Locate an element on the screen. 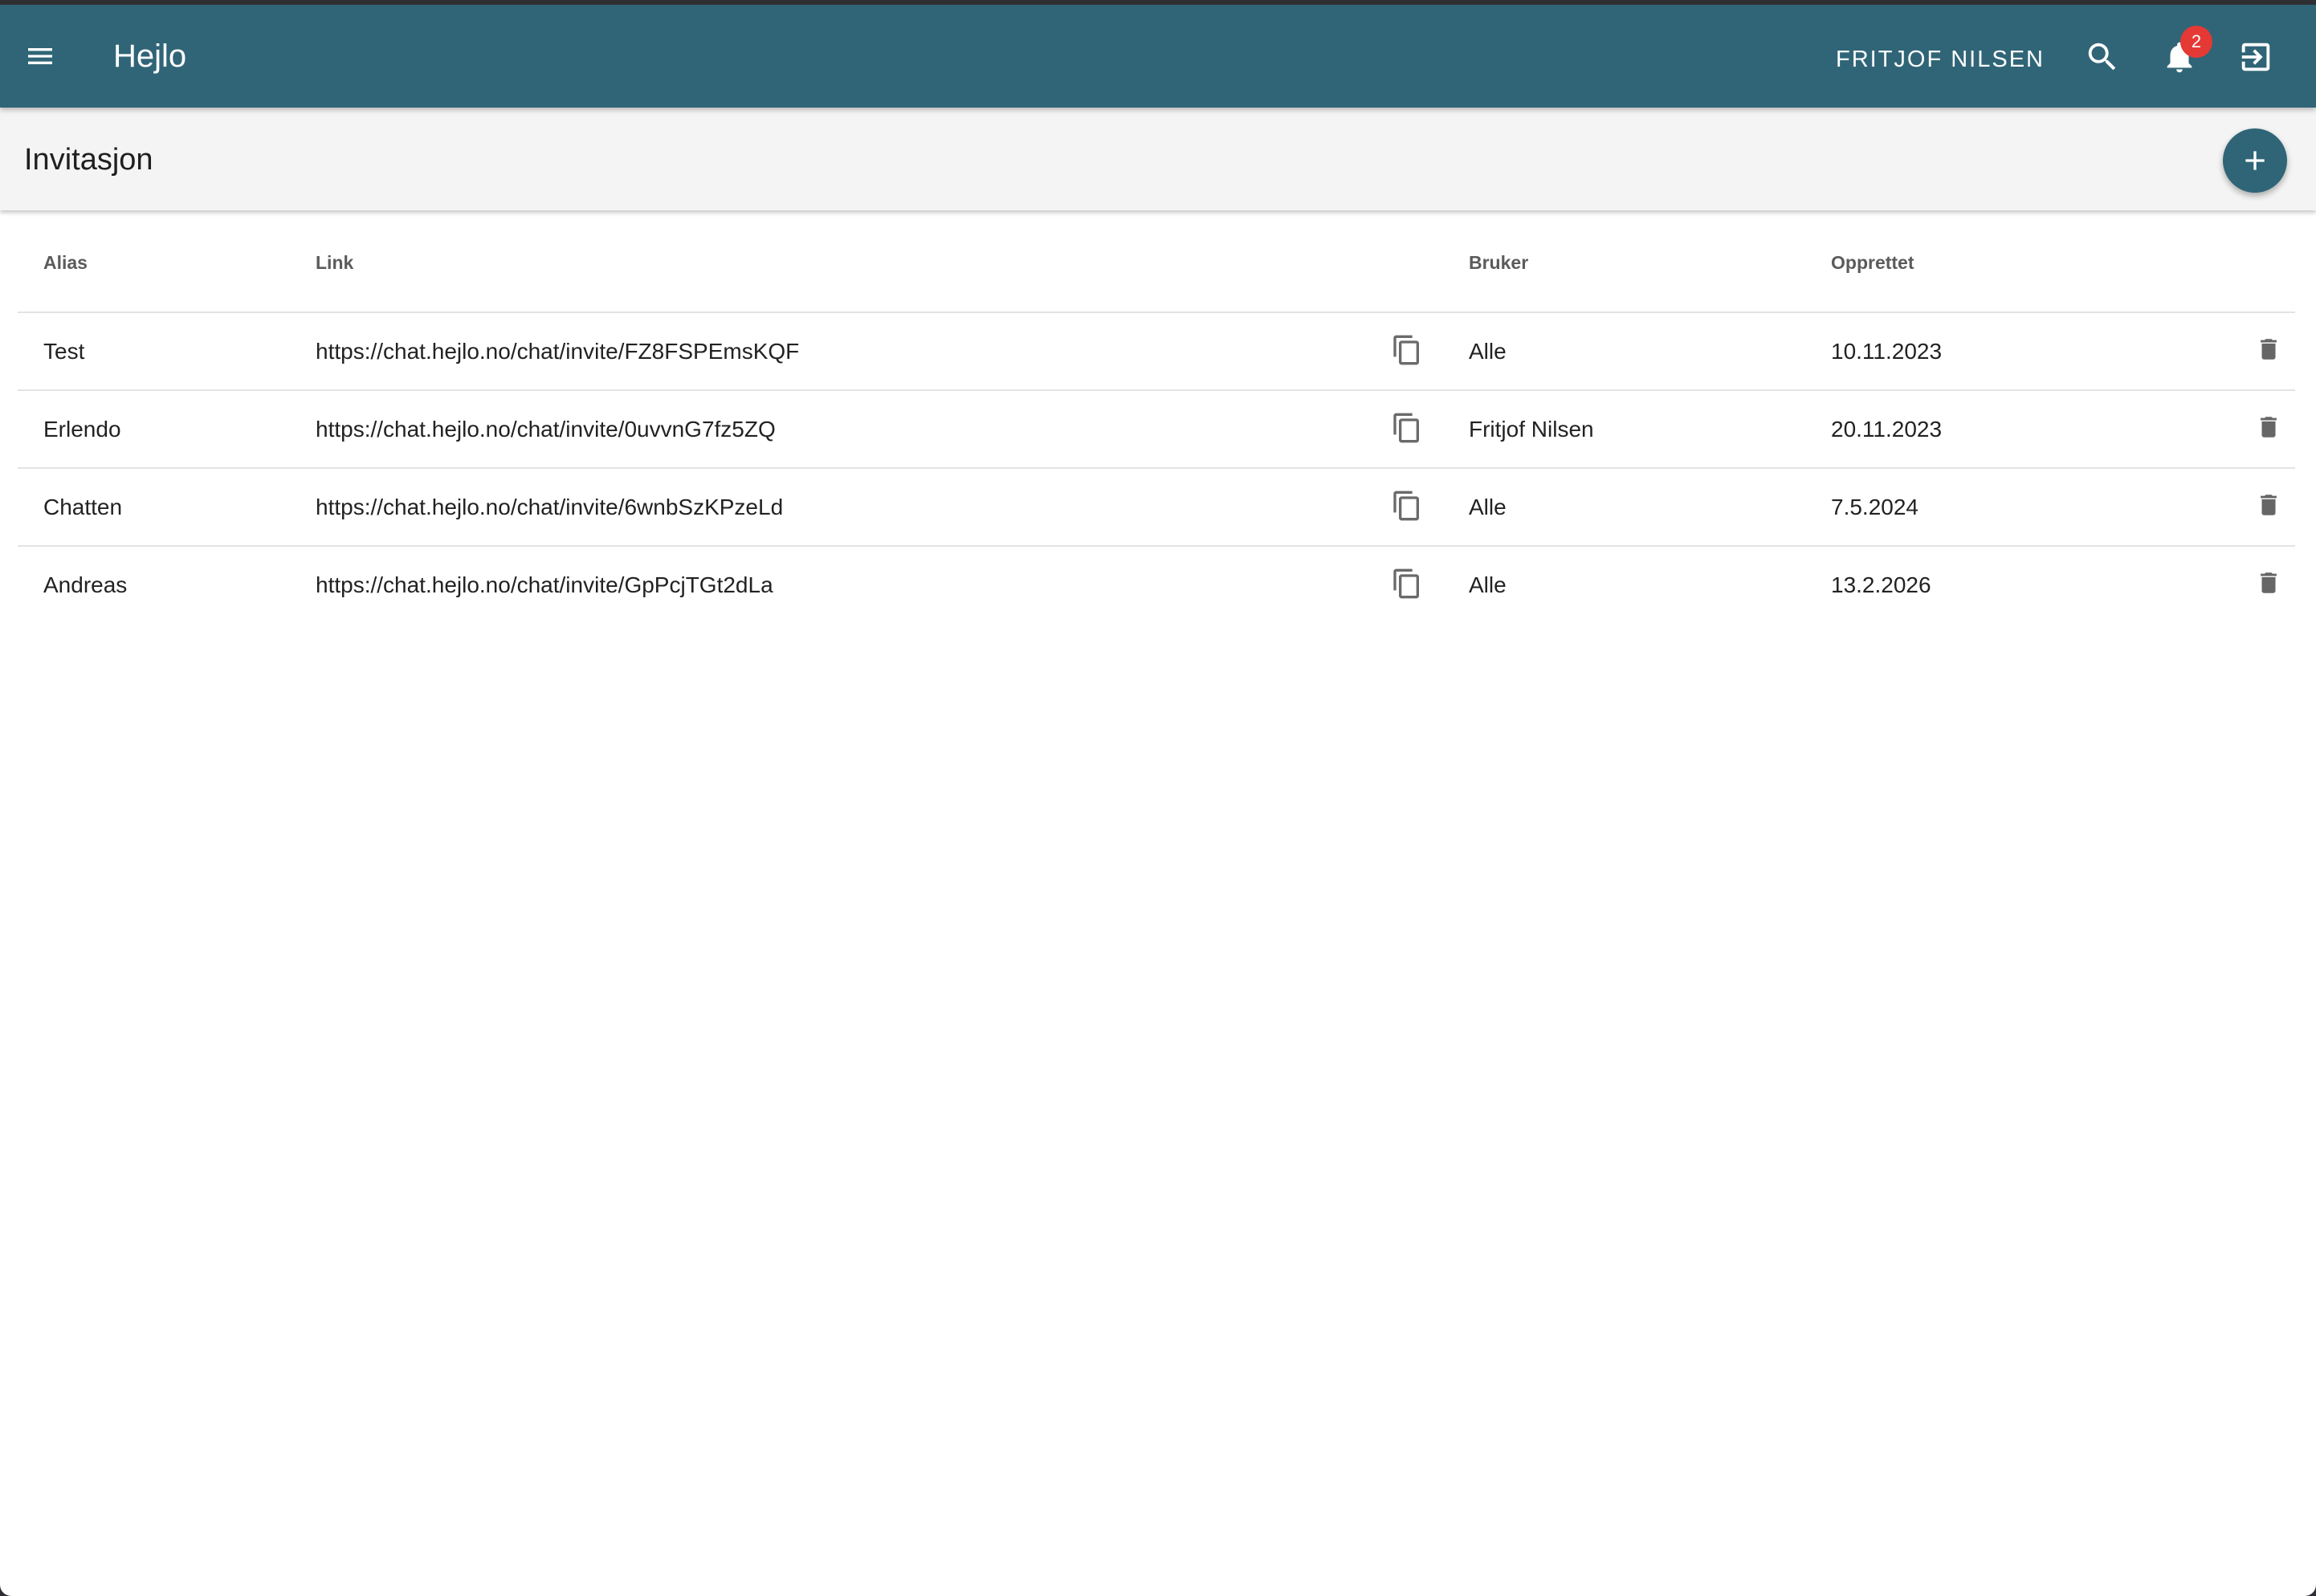  column-header-user: Bruker is located at coordinates (1498, 263).